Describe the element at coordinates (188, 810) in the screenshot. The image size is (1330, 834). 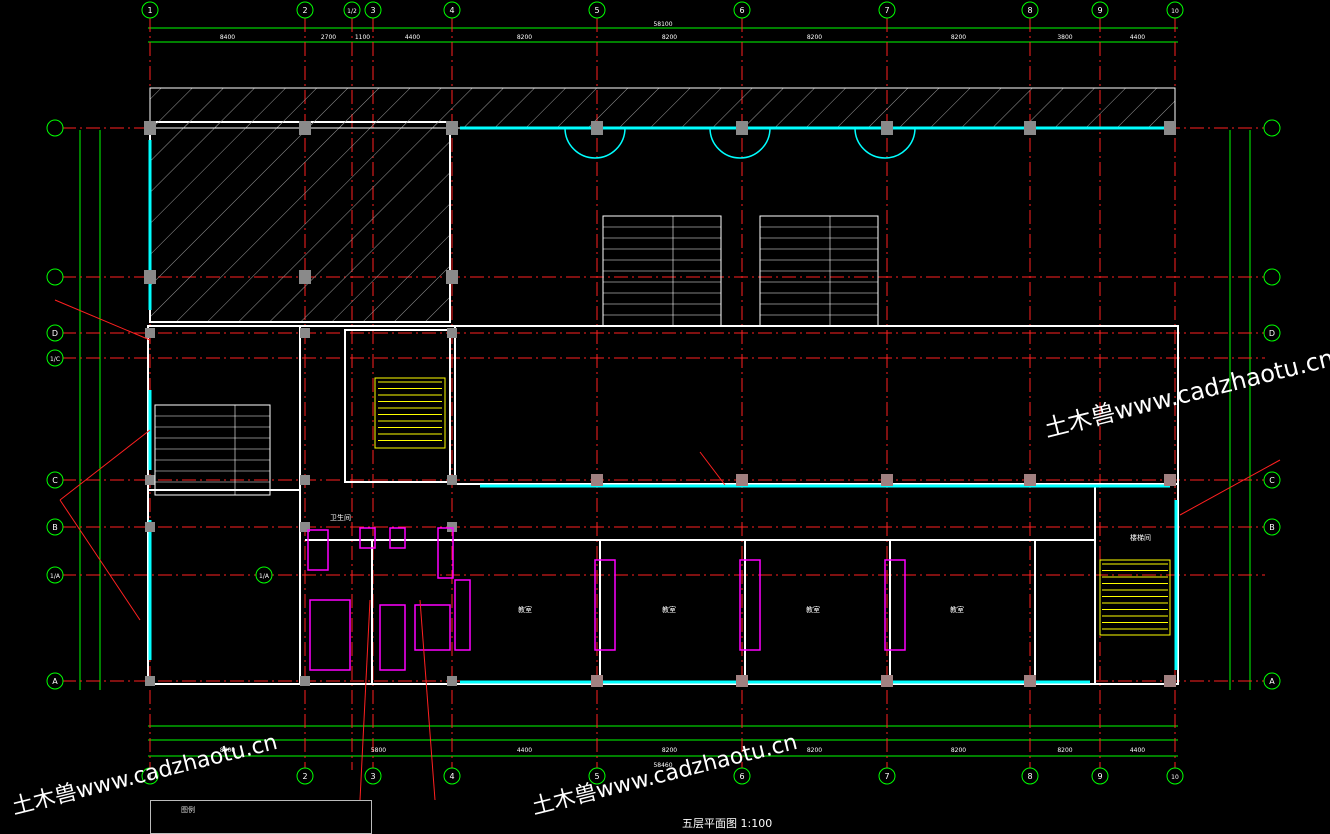
I see `legend-label: 图例` at that location.